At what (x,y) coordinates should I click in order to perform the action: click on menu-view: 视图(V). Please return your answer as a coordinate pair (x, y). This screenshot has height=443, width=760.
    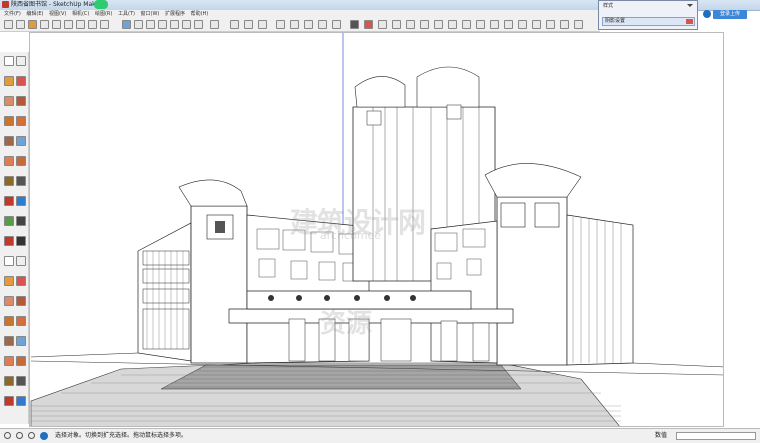
    Looking at the image, I should click on (57, 14).